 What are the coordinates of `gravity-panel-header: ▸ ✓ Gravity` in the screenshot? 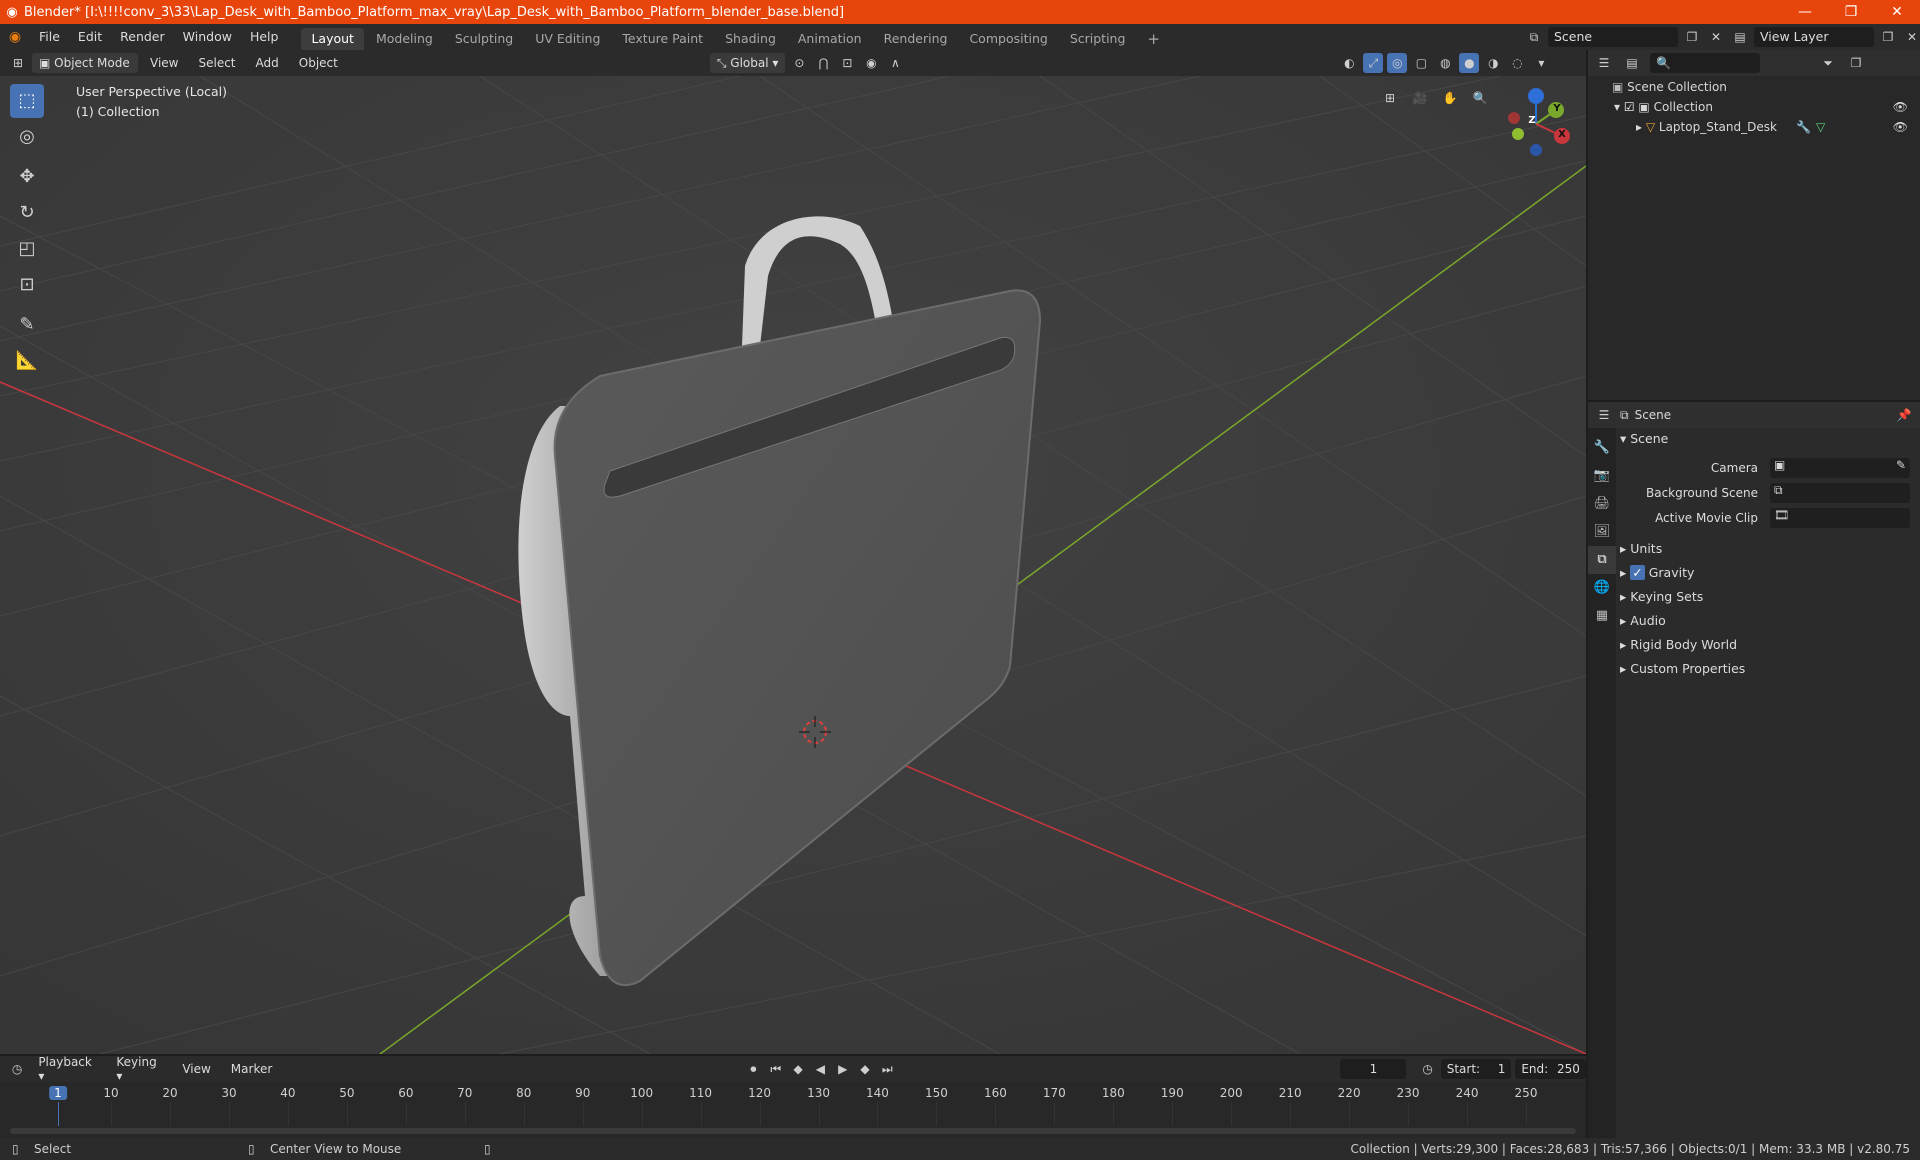 It's located at (1657, 573).